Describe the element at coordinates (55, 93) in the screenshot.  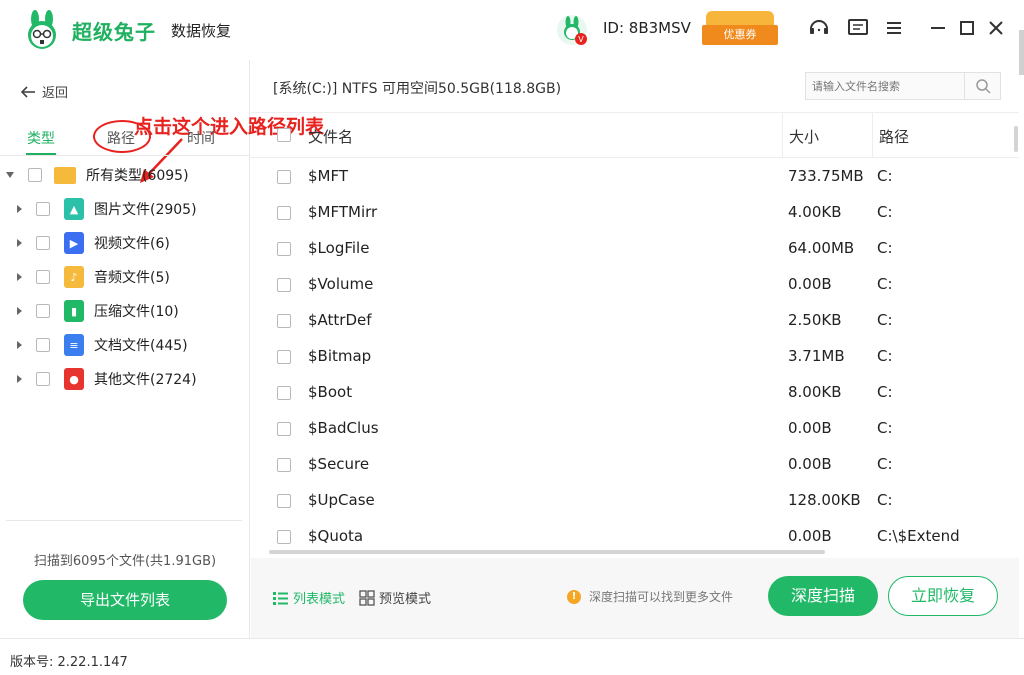
I see `back-label: 返回` at that location.